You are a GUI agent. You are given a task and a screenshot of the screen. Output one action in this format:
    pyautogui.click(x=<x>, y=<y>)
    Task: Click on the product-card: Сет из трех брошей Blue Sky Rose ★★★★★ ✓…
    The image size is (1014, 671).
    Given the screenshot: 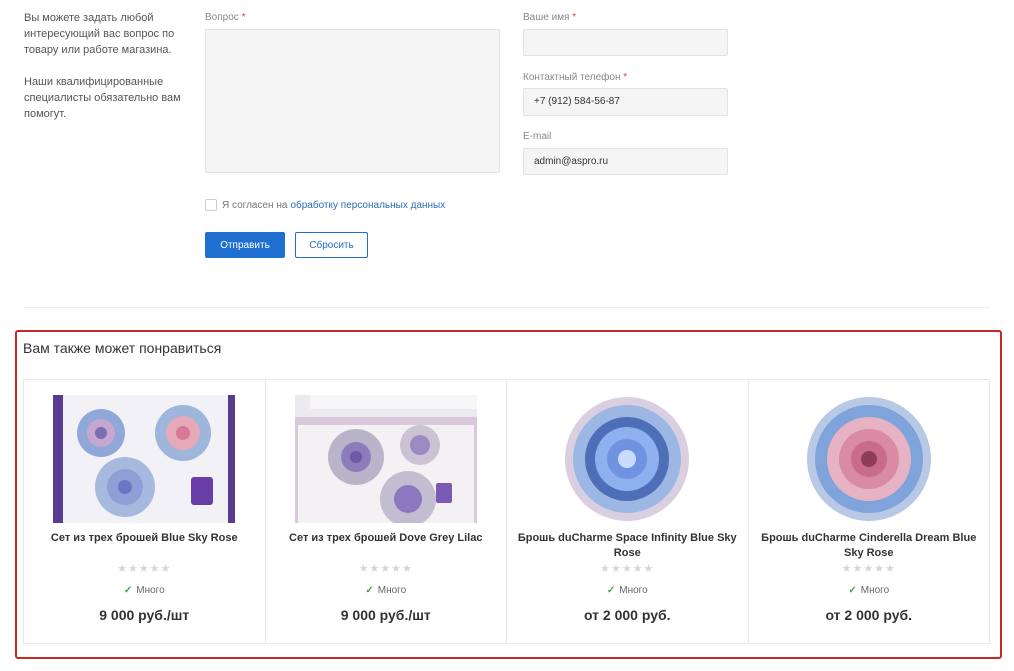 What is the action you would take?
    pyautogui.click(x=145, y=511)
    